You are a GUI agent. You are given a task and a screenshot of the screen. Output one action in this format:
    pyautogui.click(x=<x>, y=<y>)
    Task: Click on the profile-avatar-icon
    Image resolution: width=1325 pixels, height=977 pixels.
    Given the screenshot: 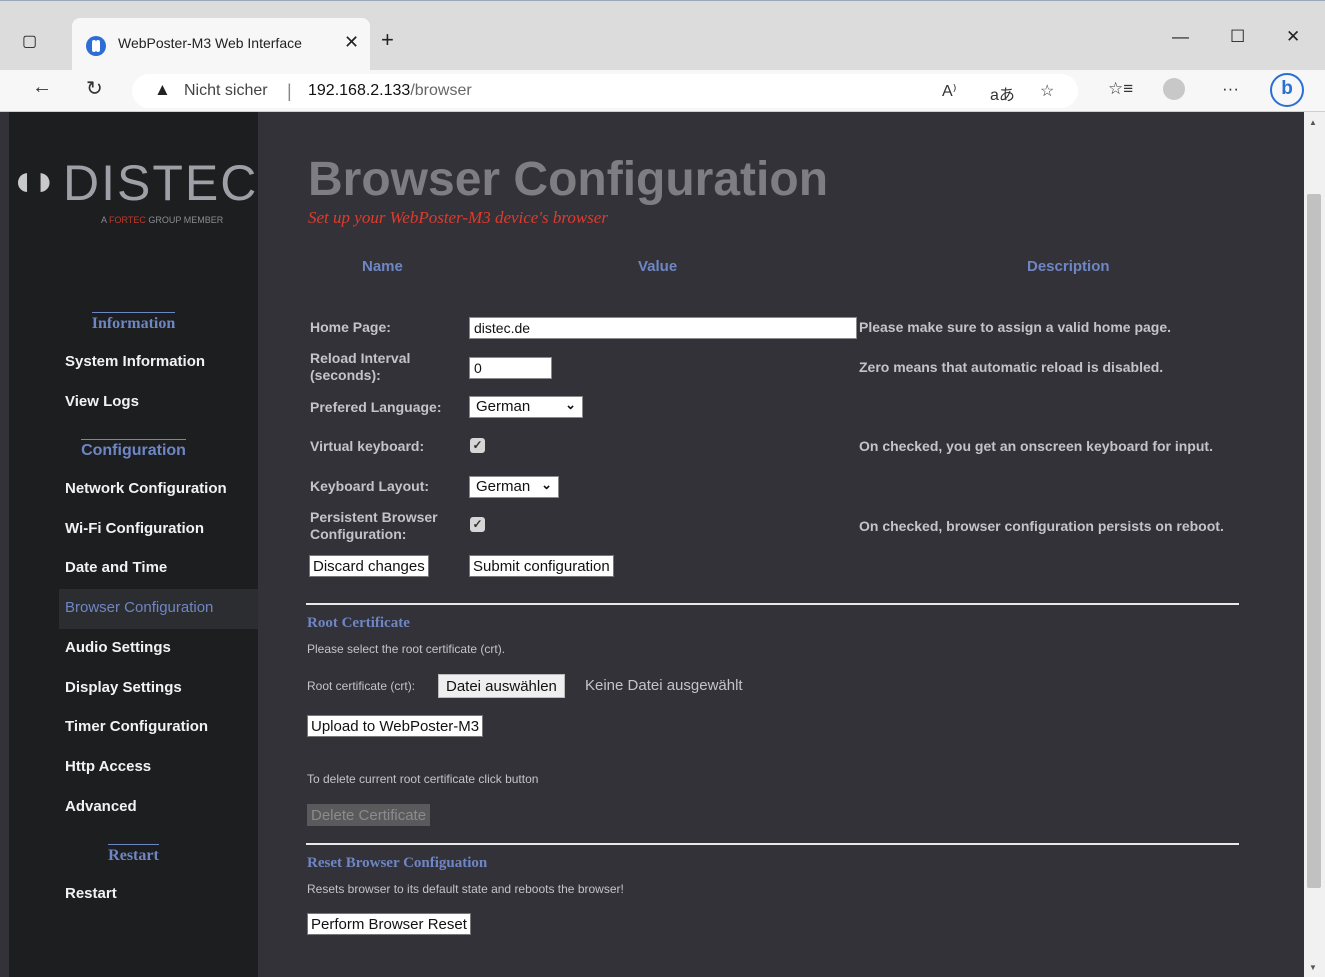 What is the action you would take?
    pyautogui.click(x=1174, y=89)
    